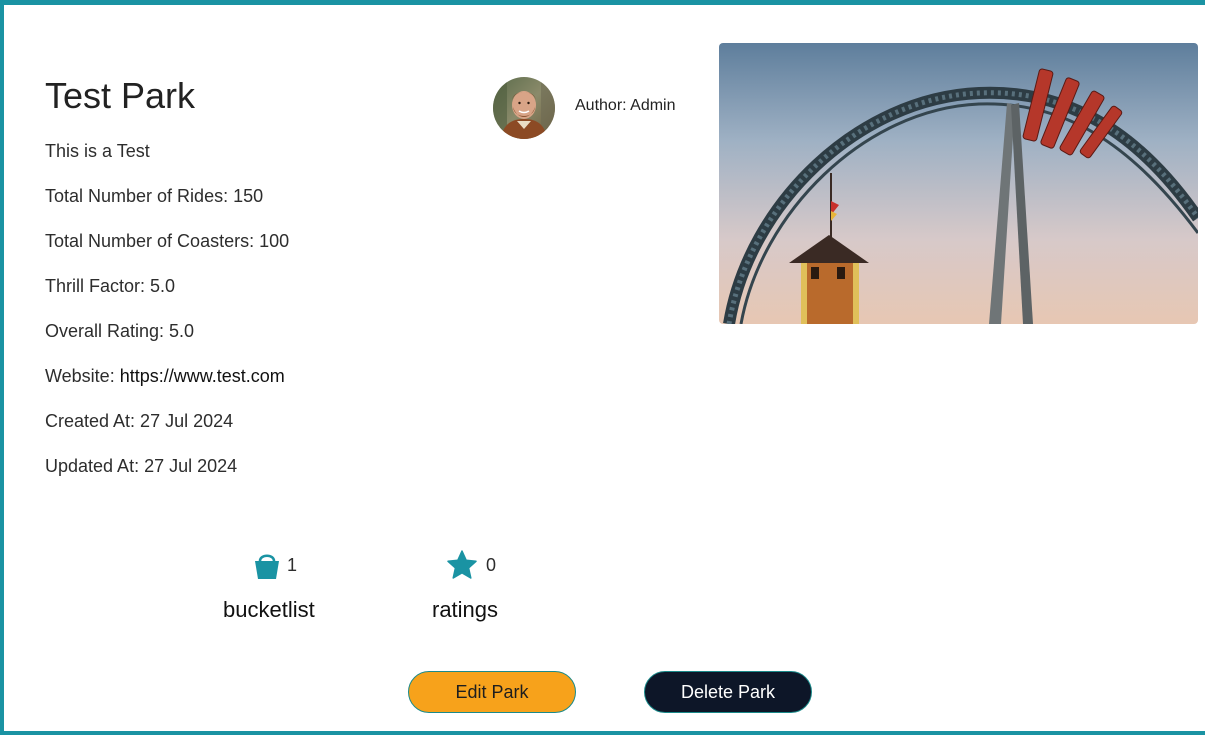  I want to click on total-rides: Total Number of Rides: 150, so click(154, 196).